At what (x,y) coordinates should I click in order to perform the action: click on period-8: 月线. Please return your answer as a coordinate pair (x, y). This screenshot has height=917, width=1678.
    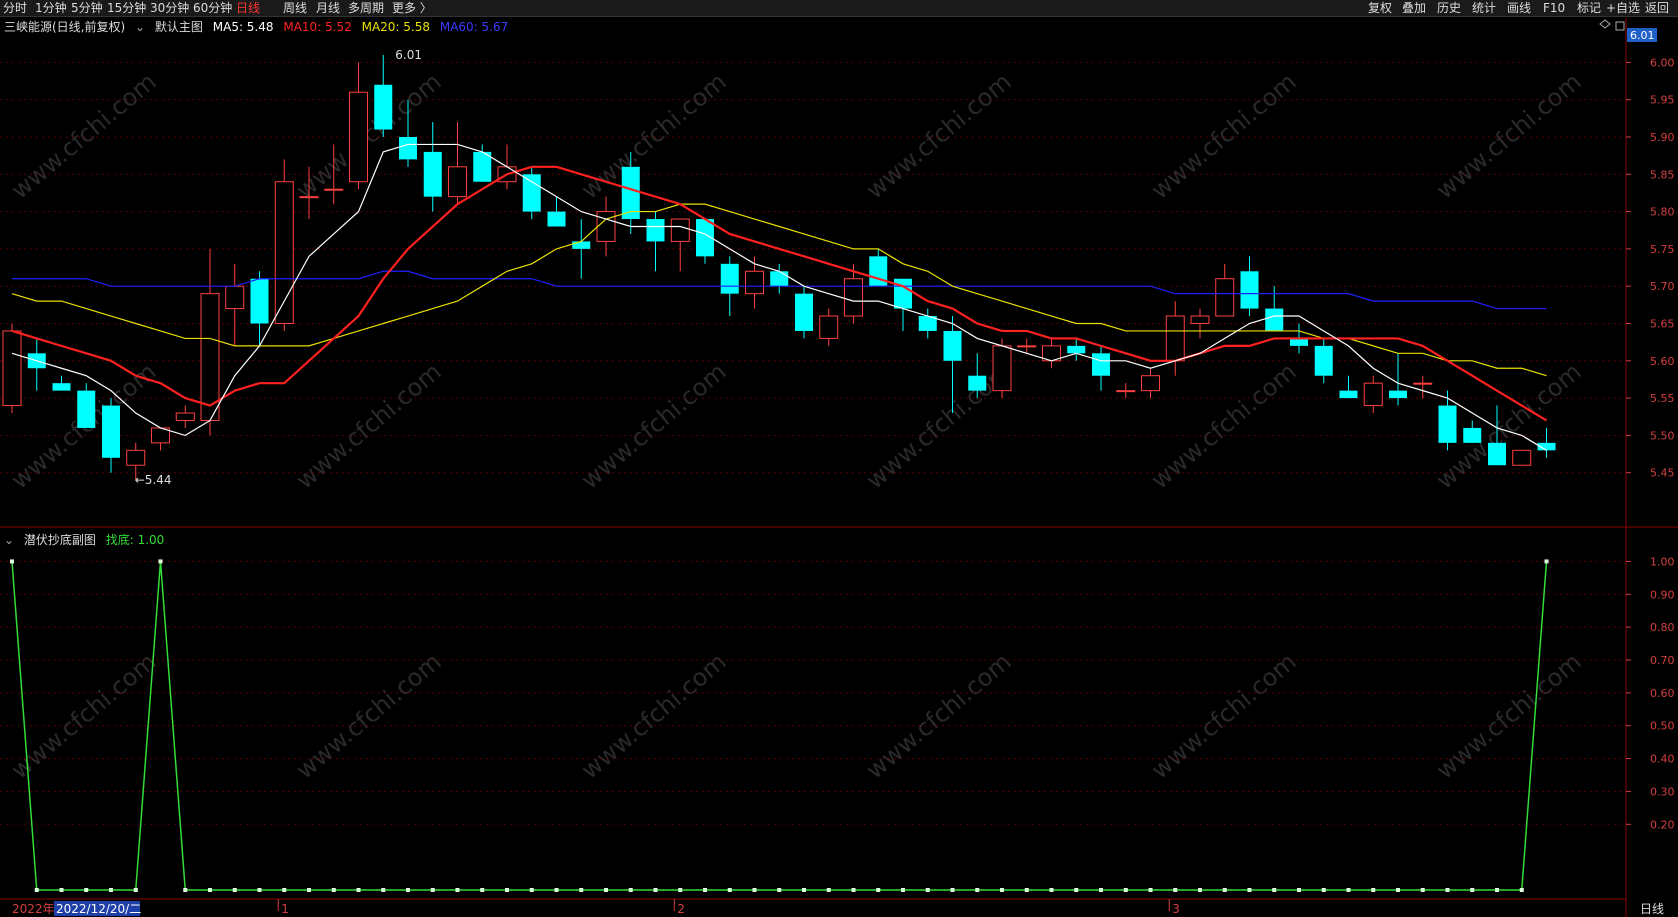
    Looking at the image, I should click on (328, 8).